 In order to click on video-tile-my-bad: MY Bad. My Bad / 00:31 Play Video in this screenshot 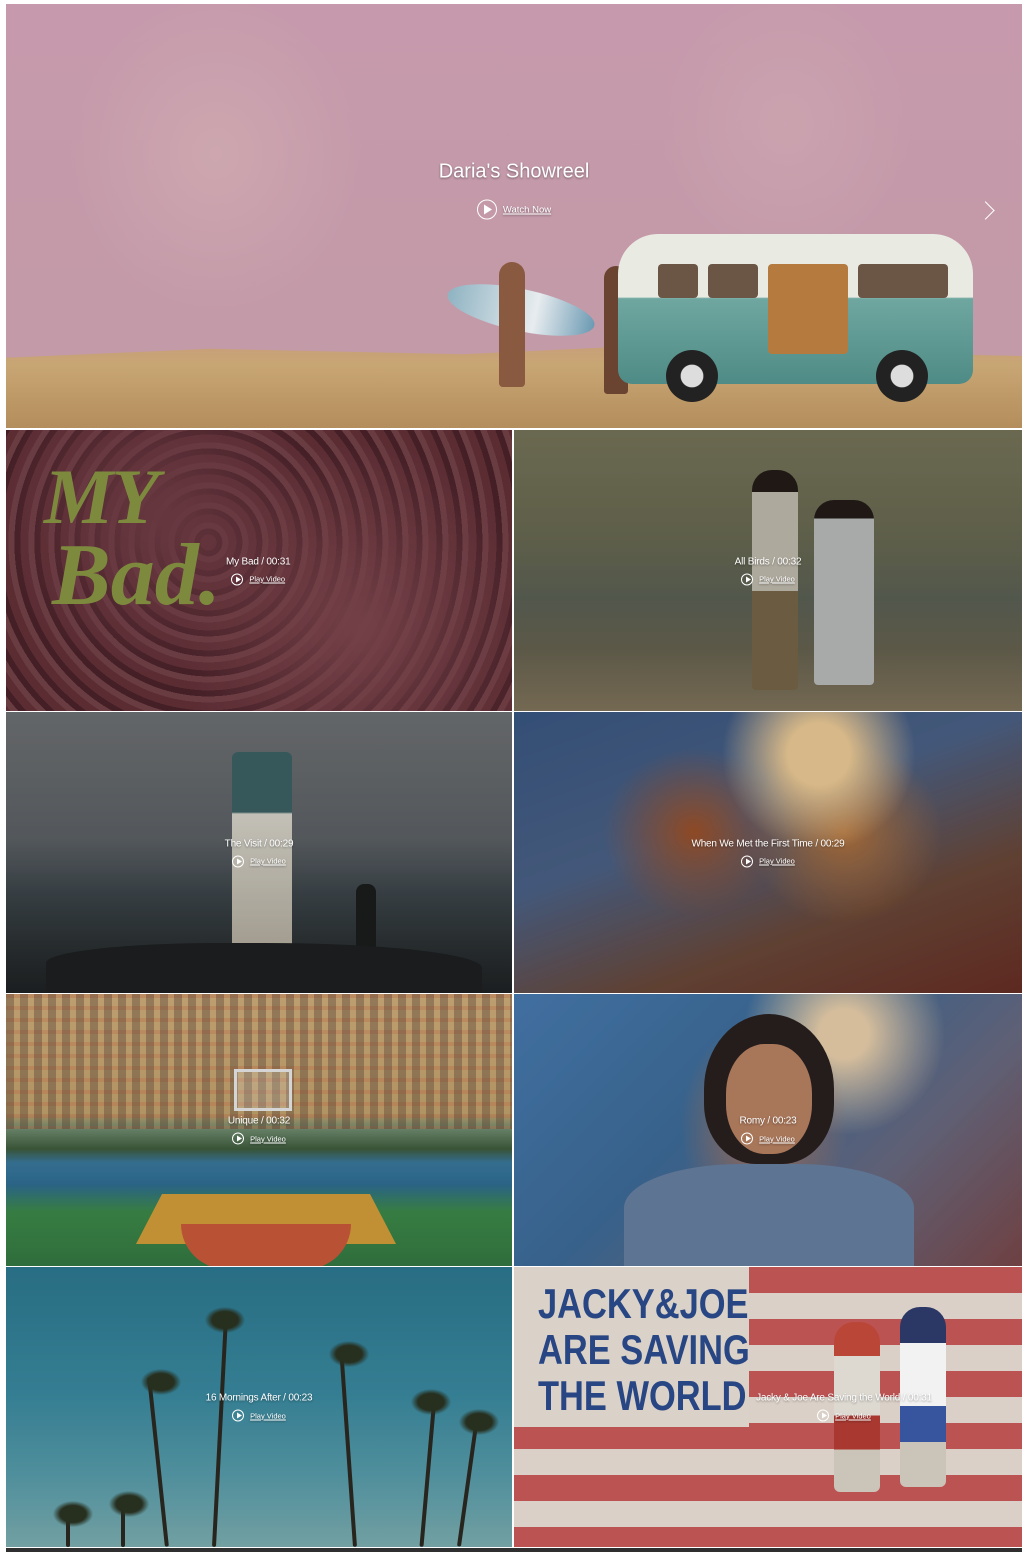, I will do `click(259, 570)`.